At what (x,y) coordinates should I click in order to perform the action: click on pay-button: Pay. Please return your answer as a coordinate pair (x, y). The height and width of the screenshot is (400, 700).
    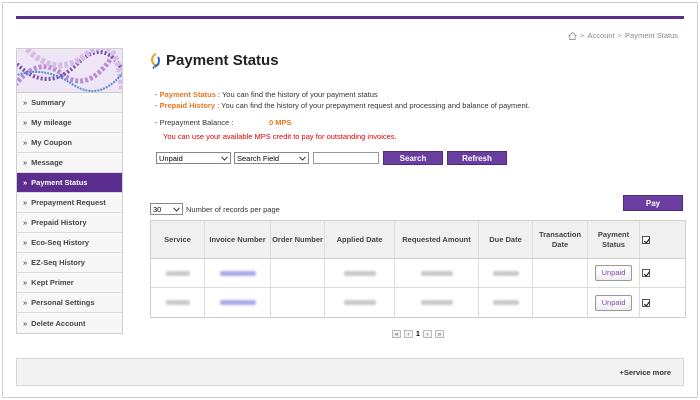
    Looking at the image, I should click on (653, 203).